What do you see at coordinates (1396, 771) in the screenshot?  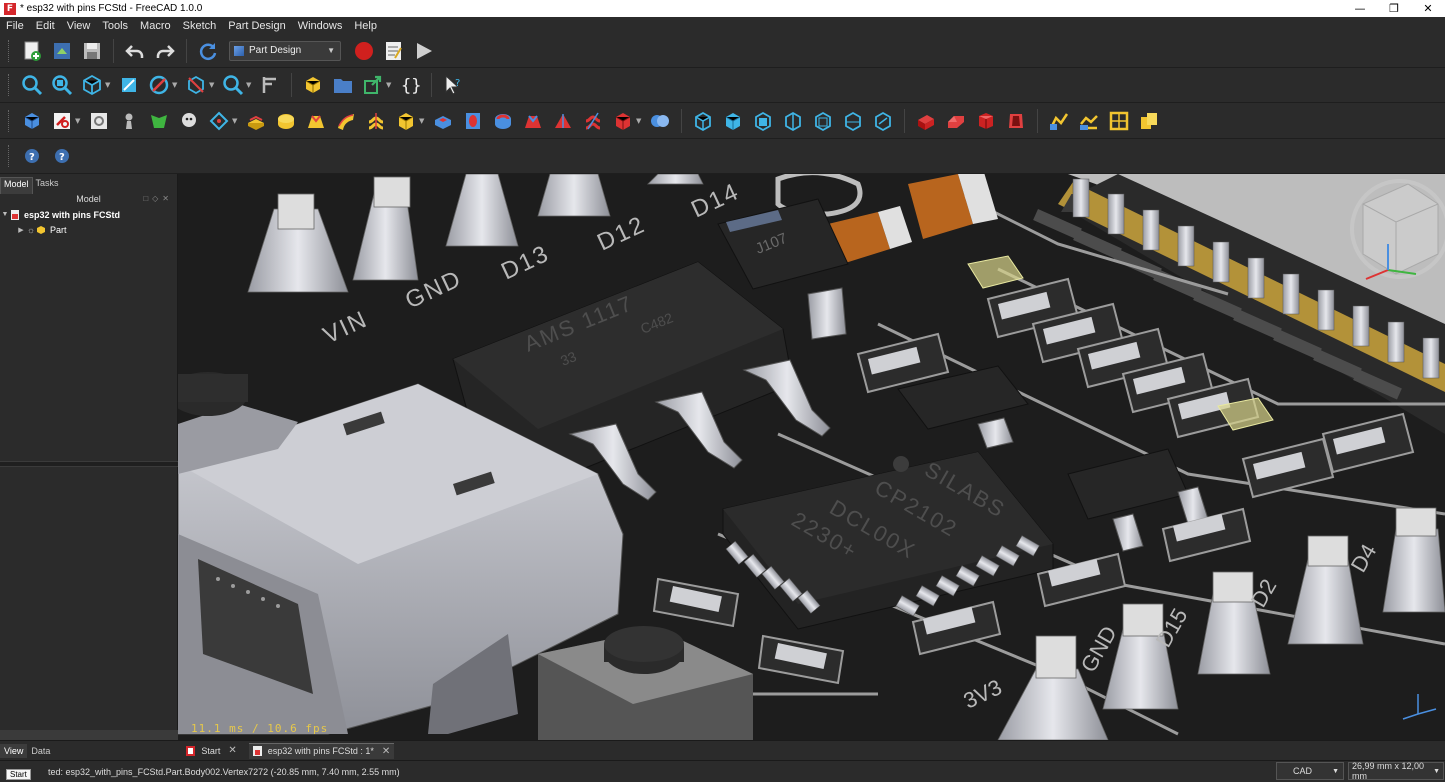 I see `dimension-readout: 26,99 mm x 12,00 mm ▼` at bounding box center [1396, 771].